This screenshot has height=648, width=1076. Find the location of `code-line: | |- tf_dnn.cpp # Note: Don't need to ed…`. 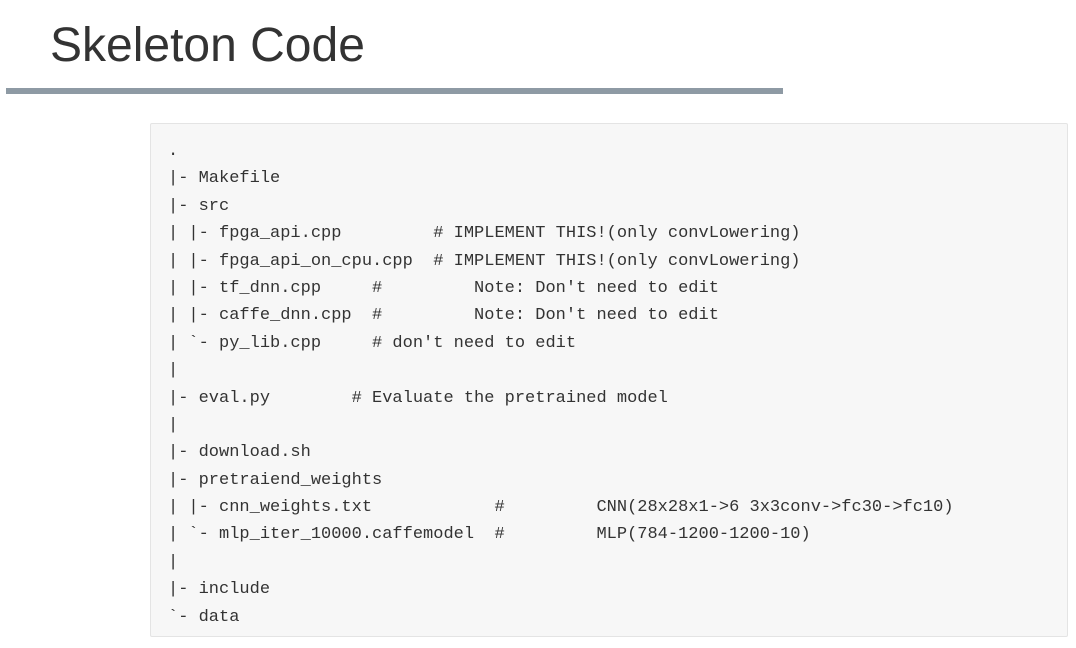

code-line: | |- tf_dnn.cpp # Note: Don't need to ed… is located at coordinates (443, 288).